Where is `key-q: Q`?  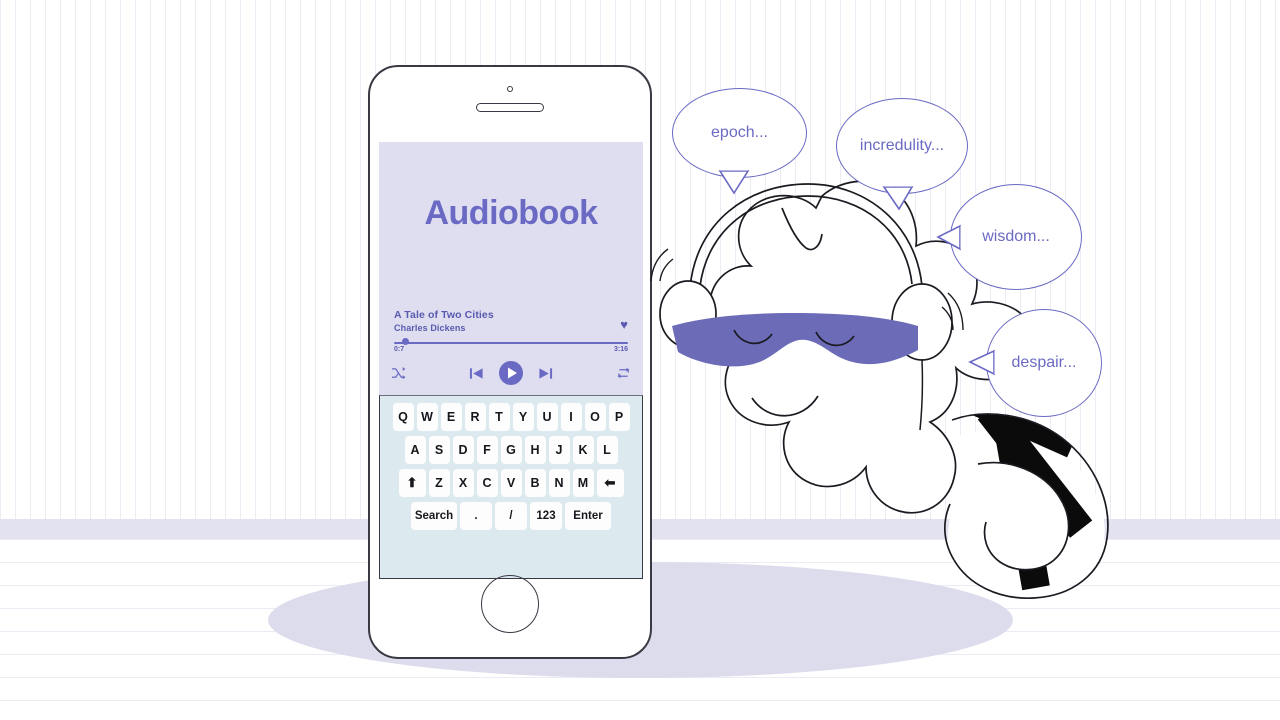 key-q: Q is located at coordinates (403, 417).